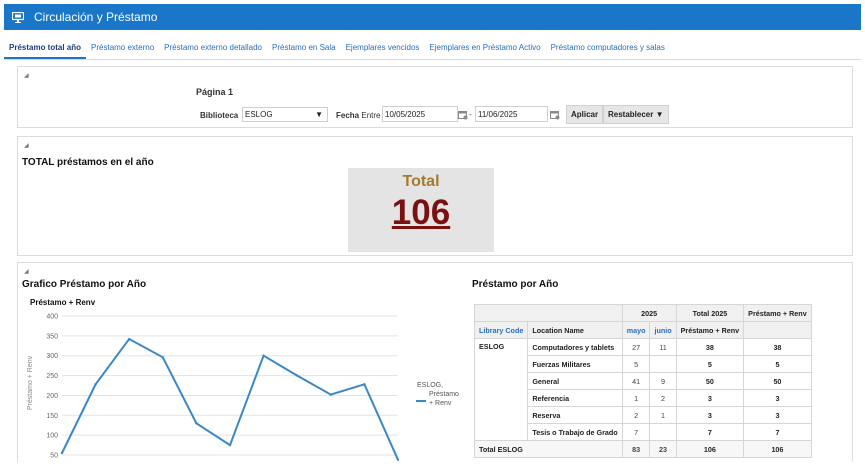 Image resolution: width=865 pixels, height=467 pixels. I want to click on legend-label-1: ESLOG,, so click(430, 385).